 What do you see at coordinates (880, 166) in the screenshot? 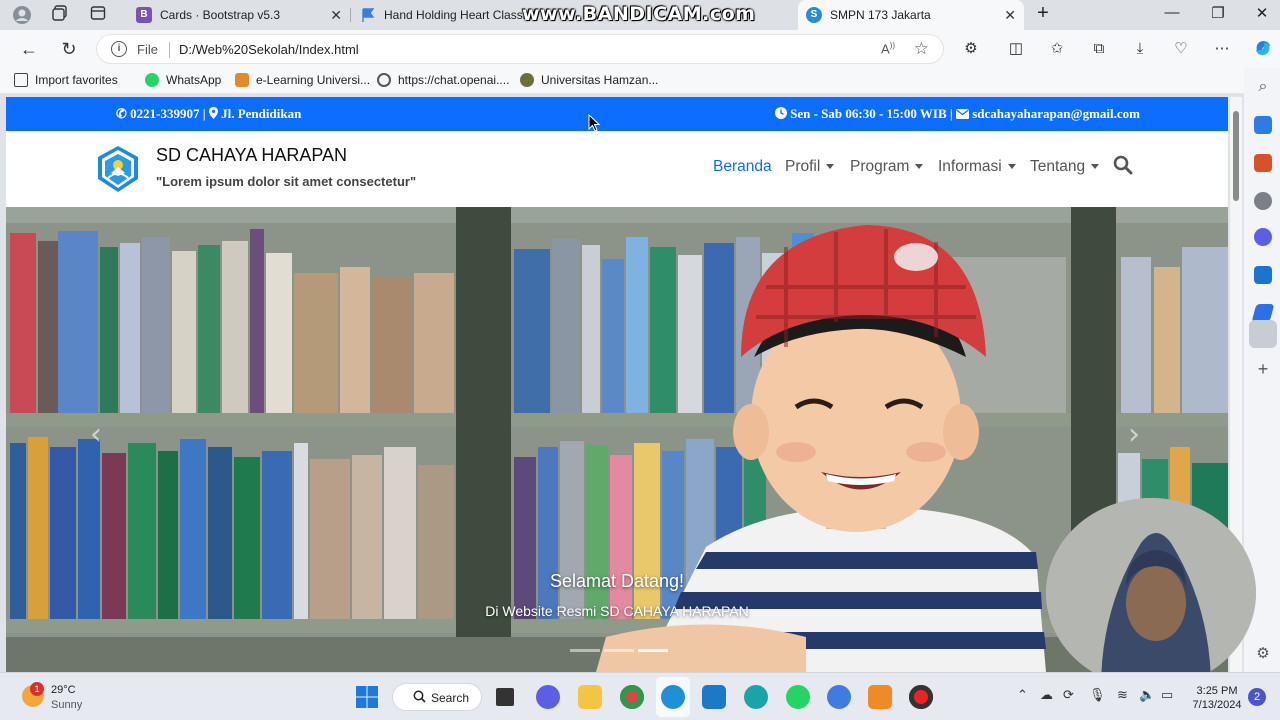
I see `nav-label: Program` at bounding box center [880, 166].